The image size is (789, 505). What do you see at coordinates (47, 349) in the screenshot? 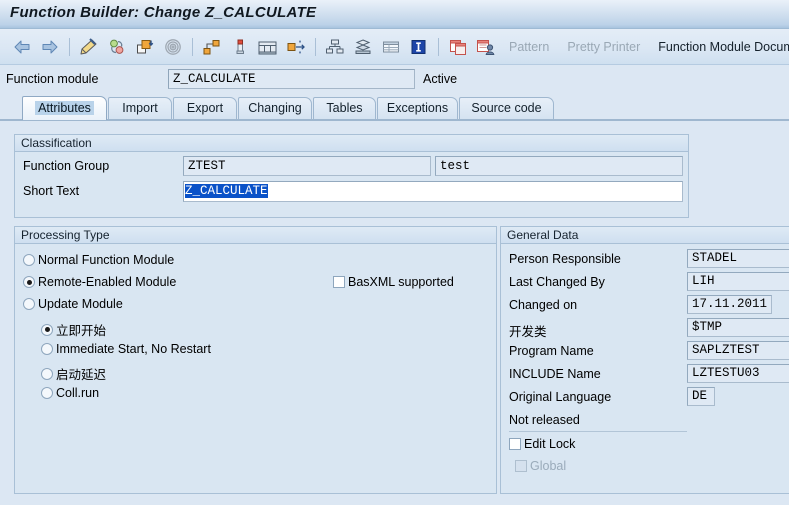
I see `radio-immediate-start-no-restart-indicator` at bounding box center [47, 349].